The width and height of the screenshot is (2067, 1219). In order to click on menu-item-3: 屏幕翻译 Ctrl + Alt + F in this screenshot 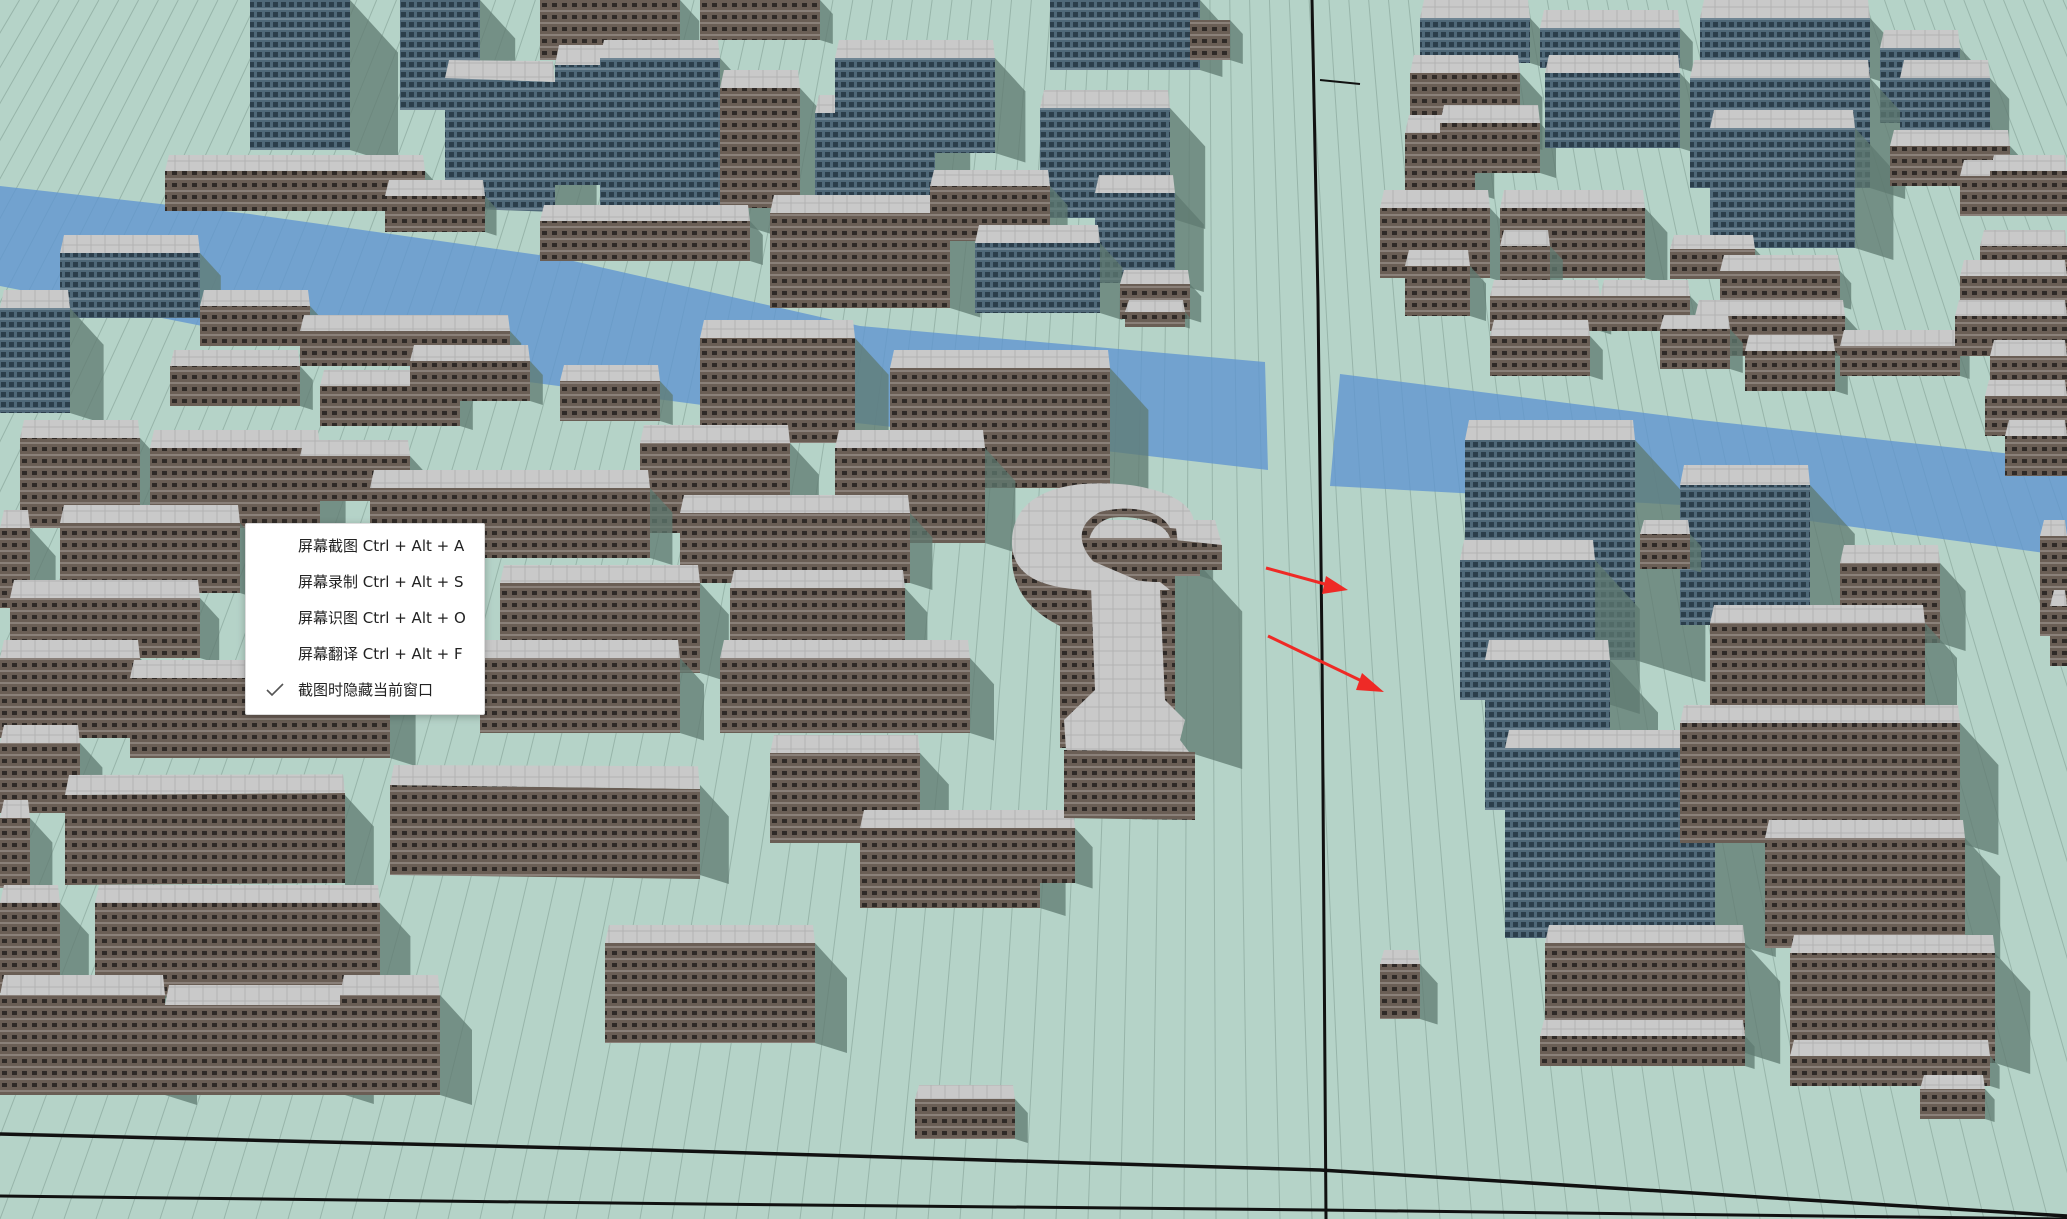, I will do `click(365, 654)`.